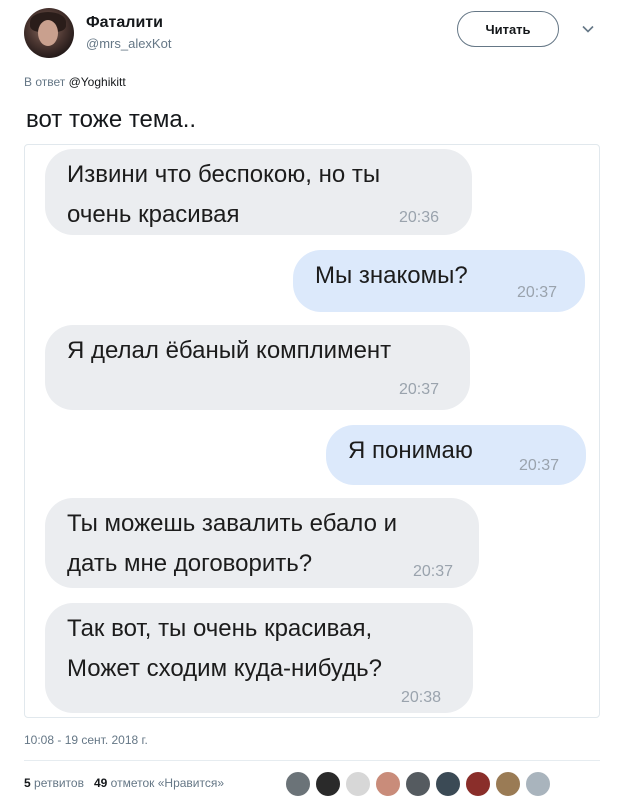 The image size is (620, 806). I want to click on reply-prefix: В ответ, so click(46, 82).